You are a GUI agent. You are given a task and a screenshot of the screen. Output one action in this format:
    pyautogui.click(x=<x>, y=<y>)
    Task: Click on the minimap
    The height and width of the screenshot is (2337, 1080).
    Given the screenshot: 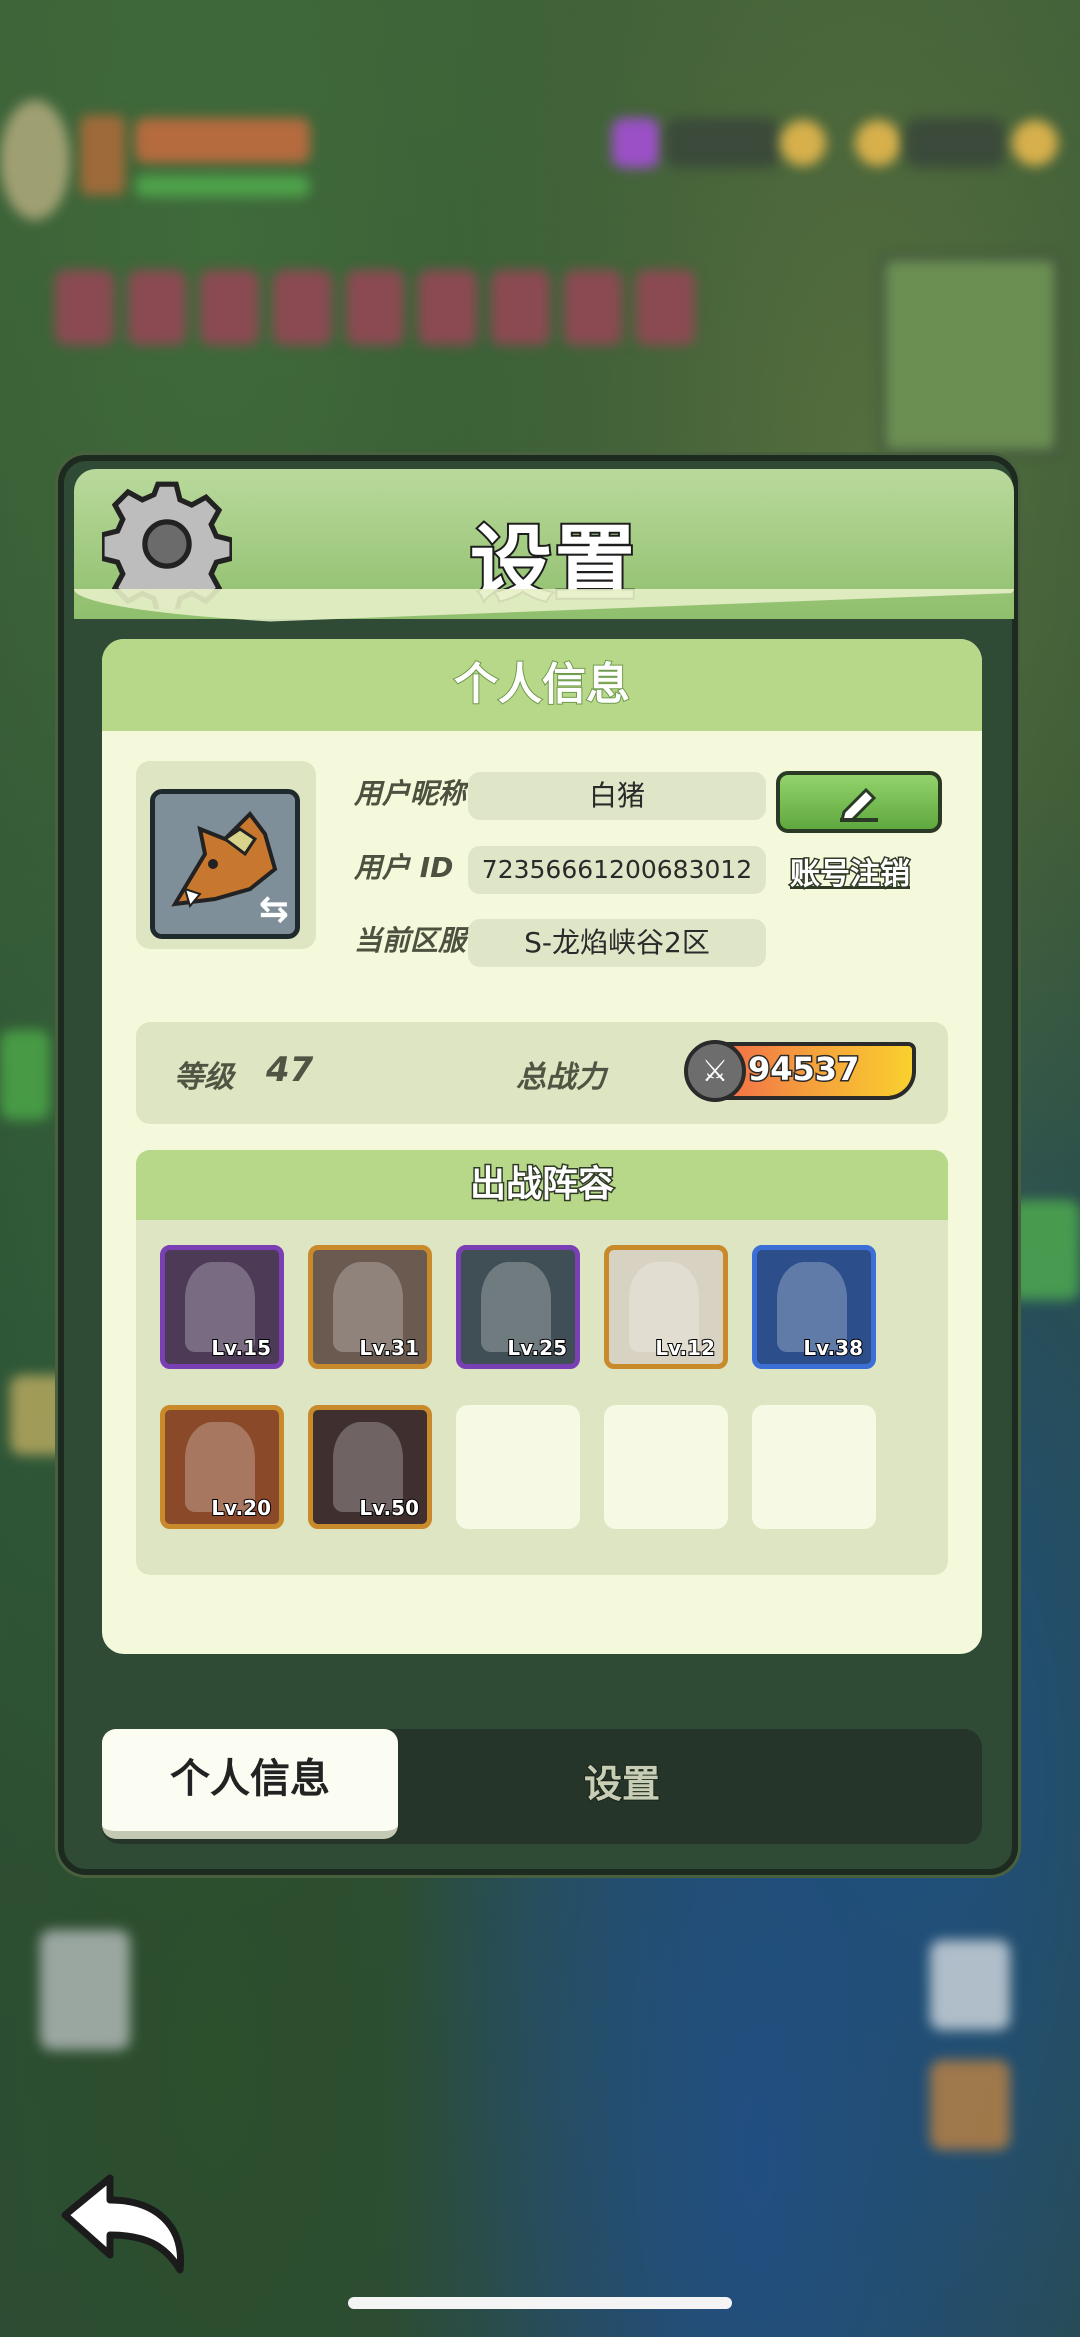 What is the action you would take?
    pyautogui.click(x=970, y=355)
    